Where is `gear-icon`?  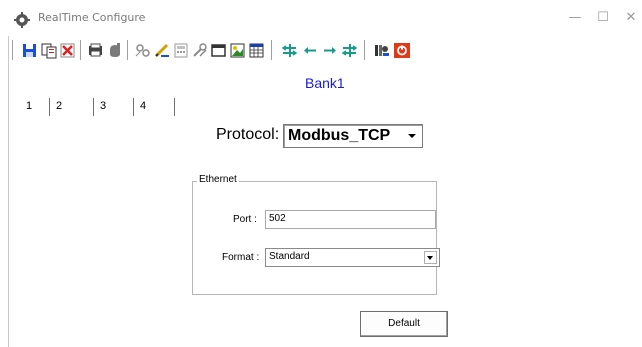
gear-icon is located at coordinates (22, 20).